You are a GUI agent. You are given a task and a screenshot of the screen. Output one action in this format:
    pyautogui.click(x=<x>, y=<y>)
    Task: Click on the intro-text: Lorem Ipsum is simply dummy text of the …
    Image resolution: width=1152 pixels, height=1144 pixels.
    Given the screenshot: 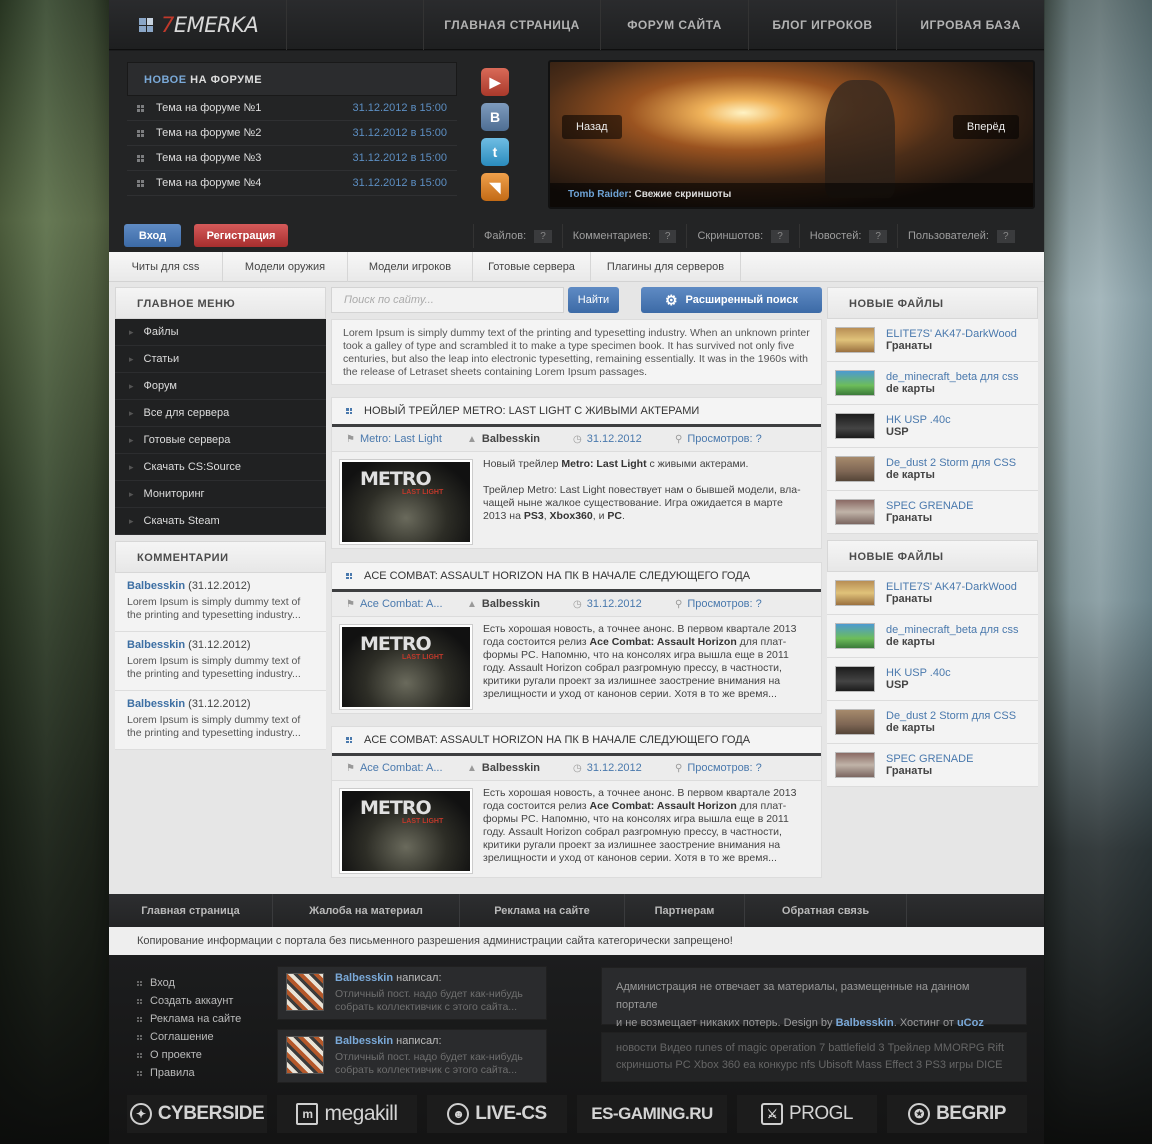 What is the action you would take?
    pyautogui.click(x=576, y=352)
    